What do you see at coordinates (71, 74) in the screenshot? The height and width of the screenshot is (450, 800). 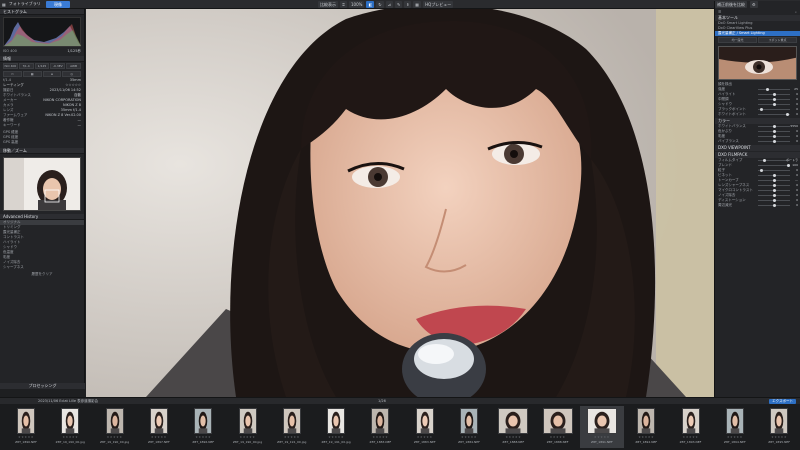 I see `loupe-view-icon: ◎` at bounding box center [71, 74].